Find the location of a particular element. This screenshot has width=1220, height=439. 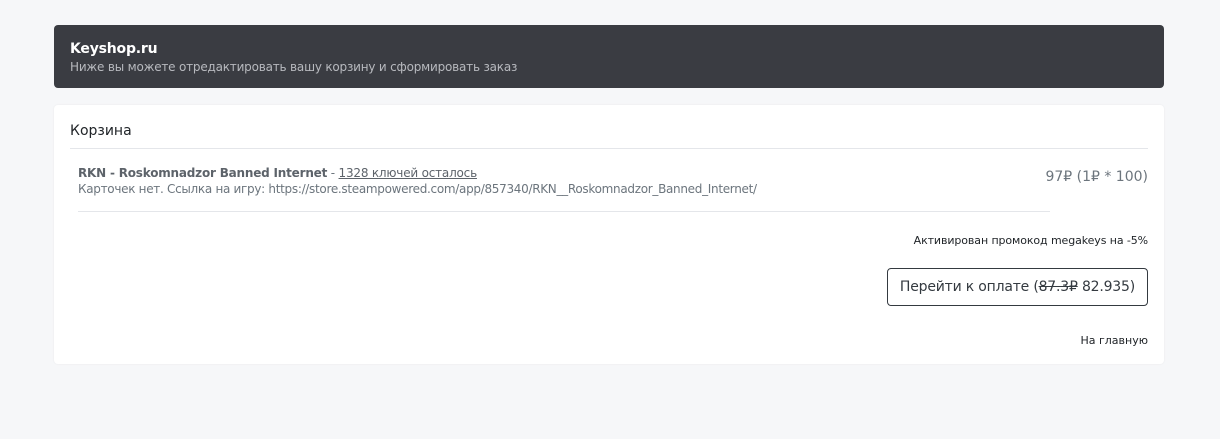

home-link: На главную is located at coordinates (1114, 341).